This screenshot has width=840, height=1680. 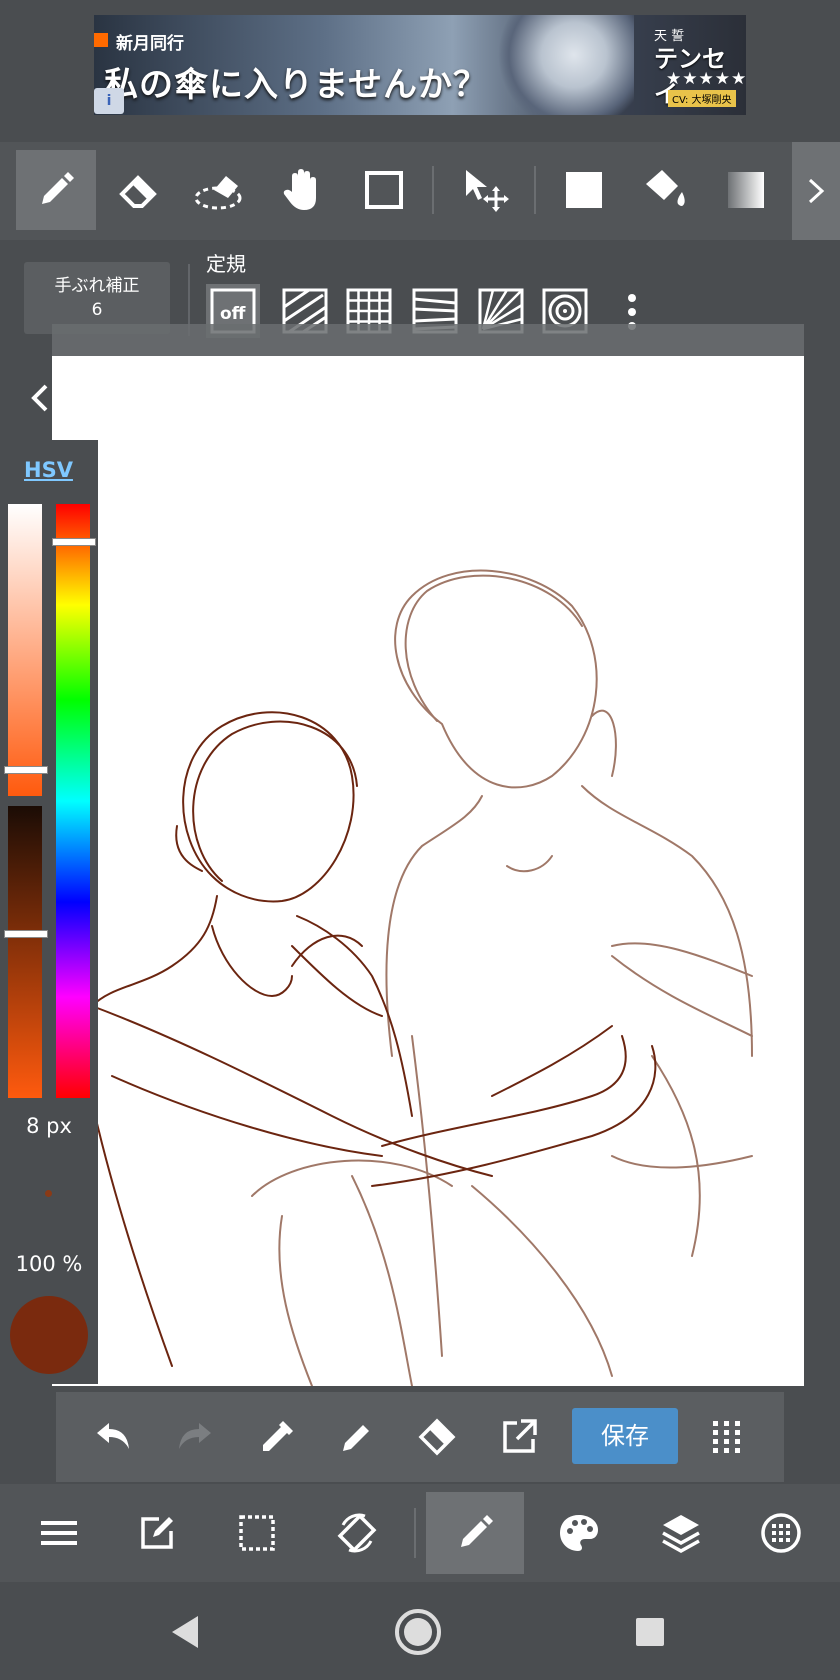 I want to click on ad-stars: ★★★★★, so click(x=706, y=79).